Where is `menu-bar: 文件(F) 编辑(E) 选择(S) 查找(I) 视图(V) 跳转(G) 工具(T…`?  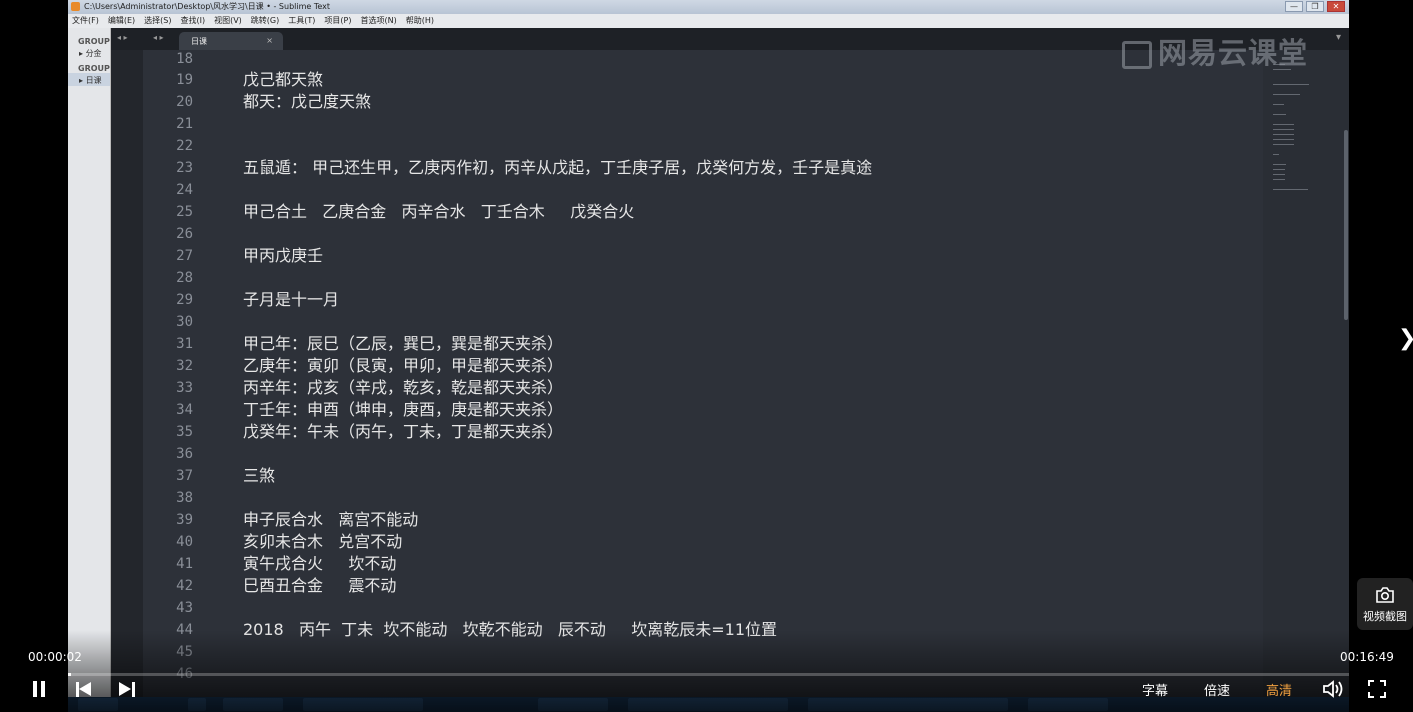
menu-bar: 文件(F) 编辑(E) 选择(S) 查找(I) 视图(V) 跳转(G) 工具(T… is located at coordinates (708, 21).